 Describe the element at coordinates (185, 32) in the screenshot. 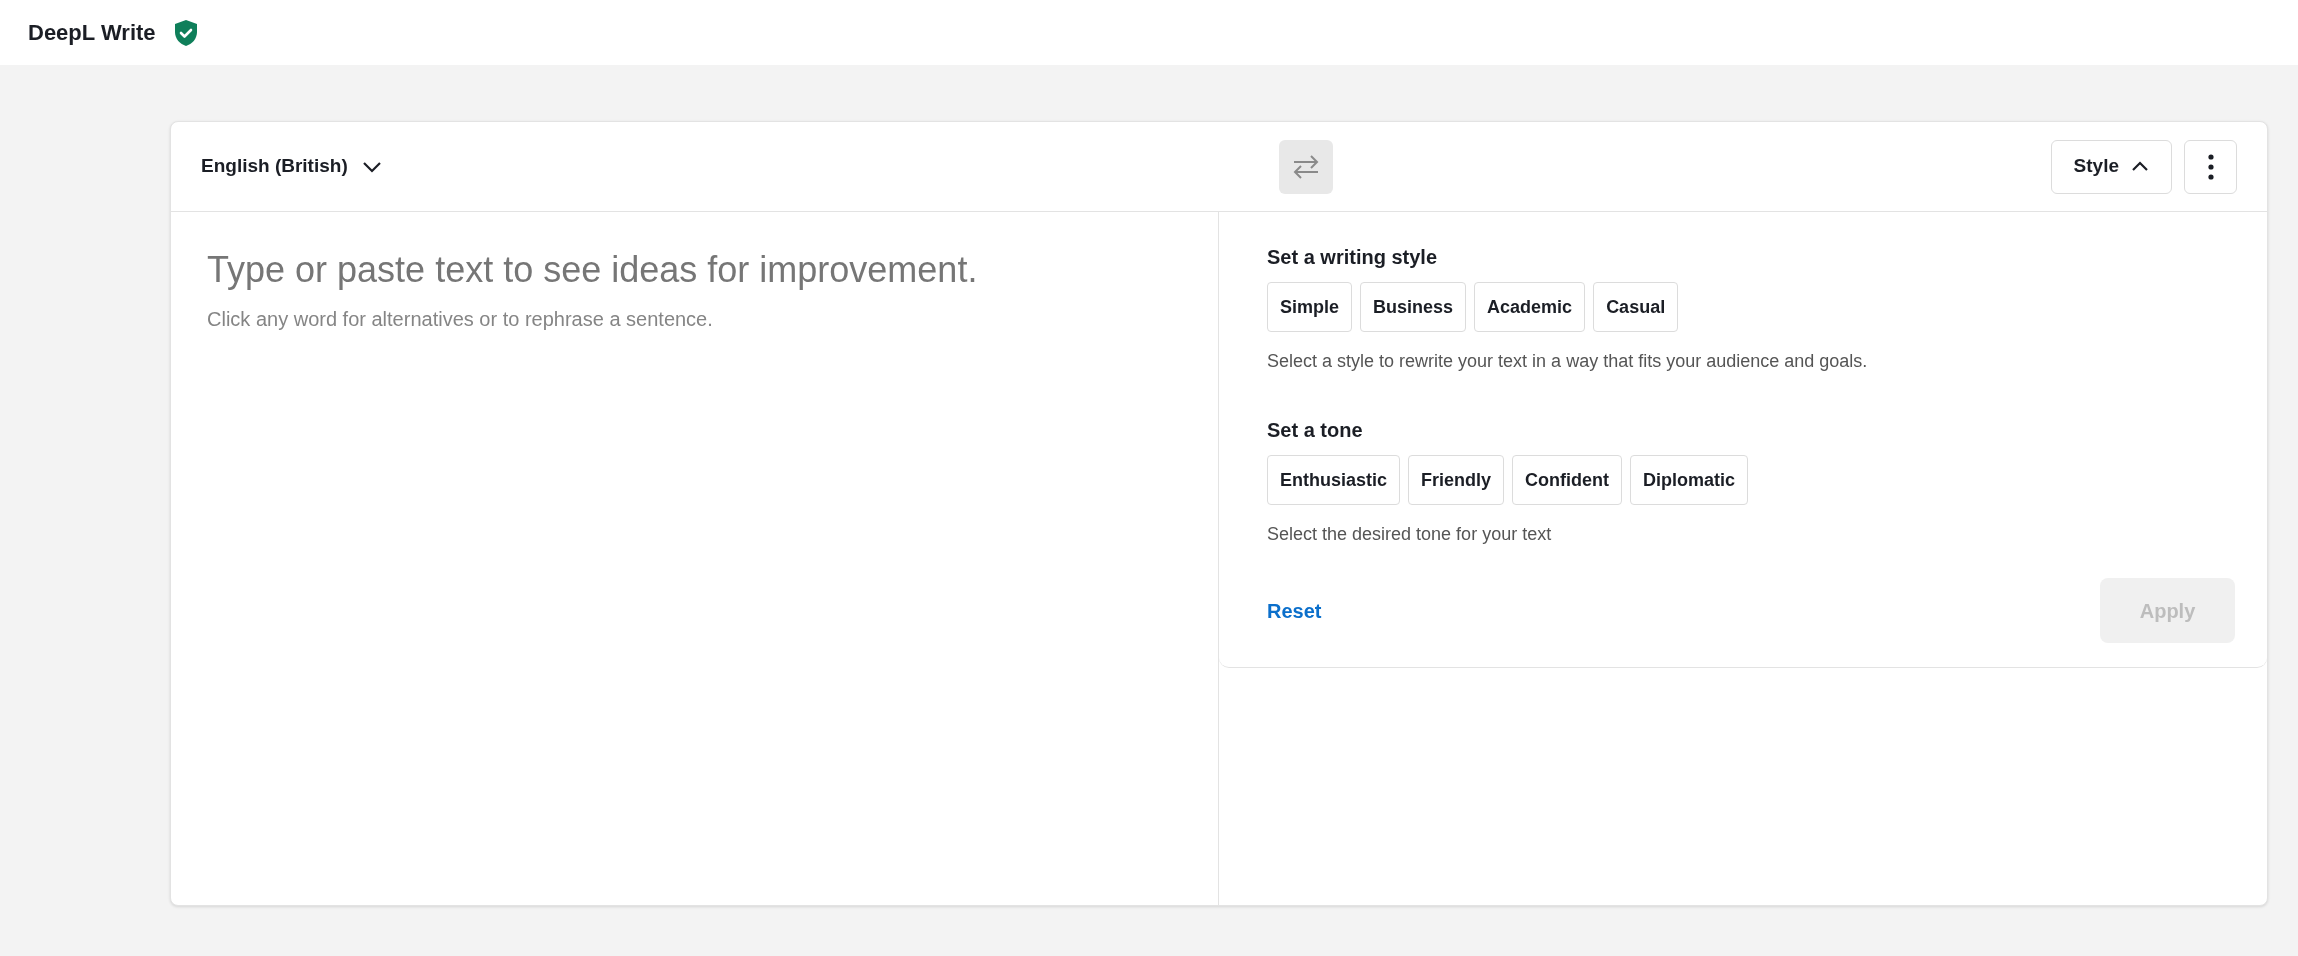

I see `shield-check-icon` at that location.